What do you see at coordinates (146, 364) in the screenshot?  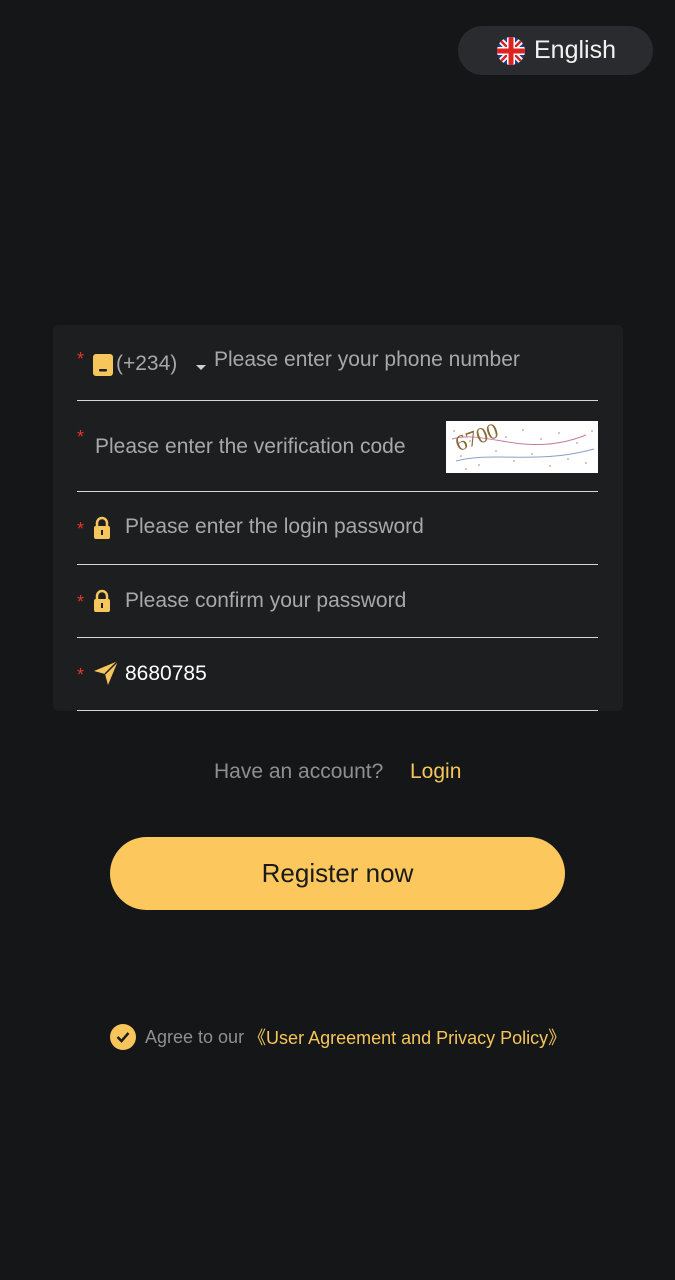 I see `country-code-select: (+234)` at bounding box center [146, 364].